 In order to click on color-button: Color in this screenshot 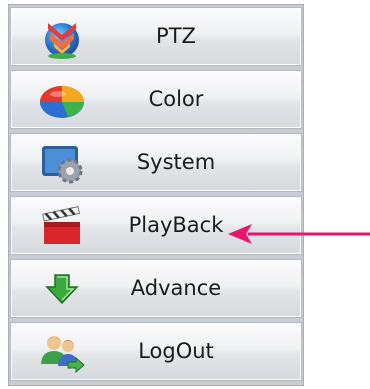, I will do `click(156, 99)`.